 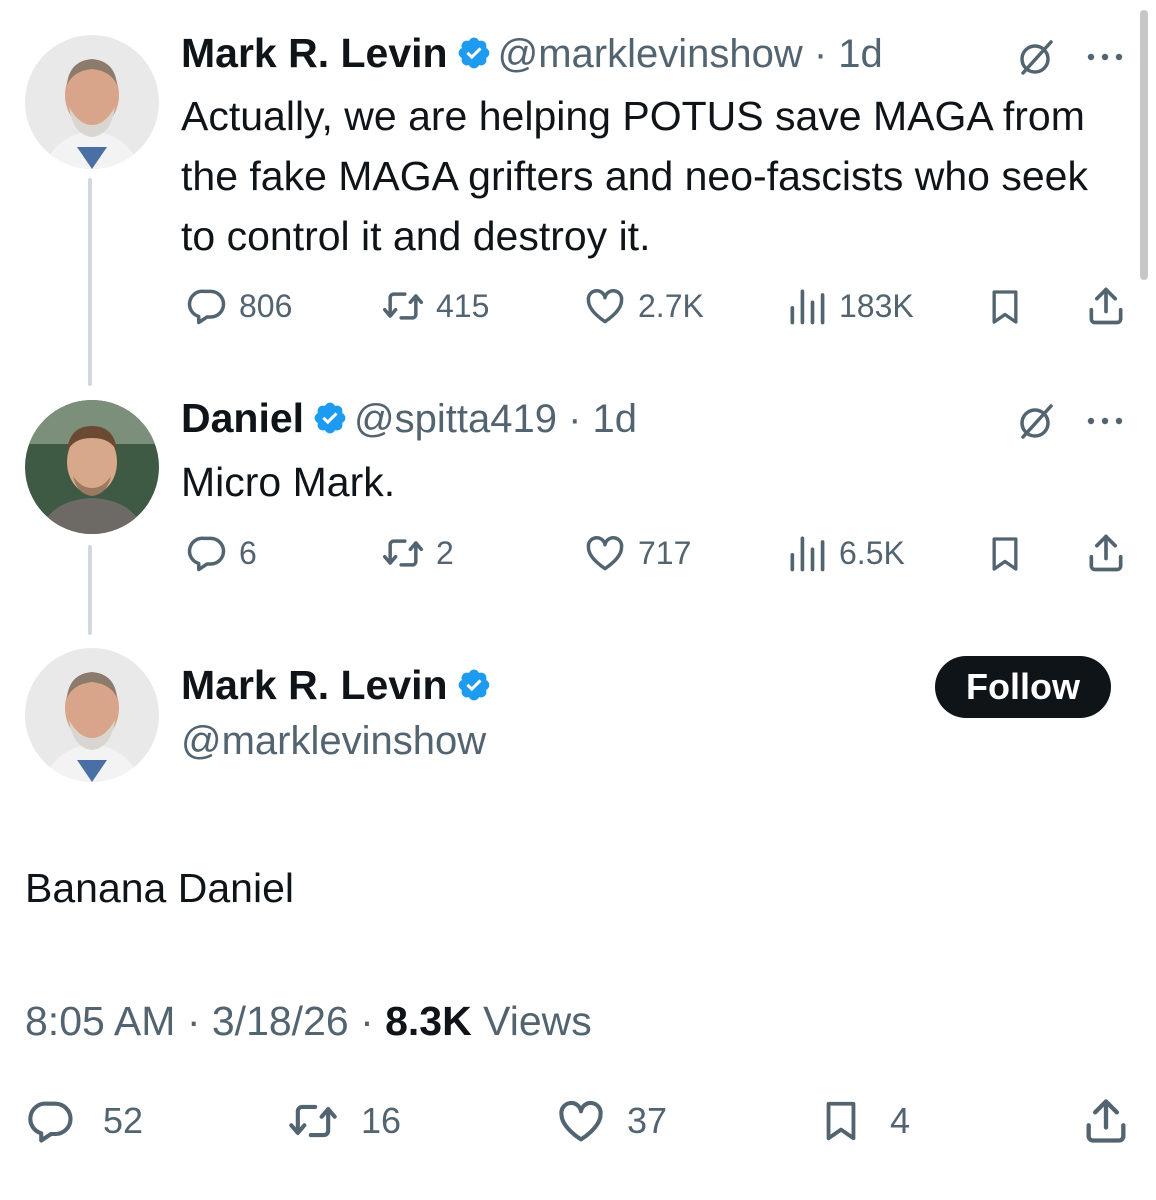 I want to click on reply-count: 52, so click(x=123, y=1120).